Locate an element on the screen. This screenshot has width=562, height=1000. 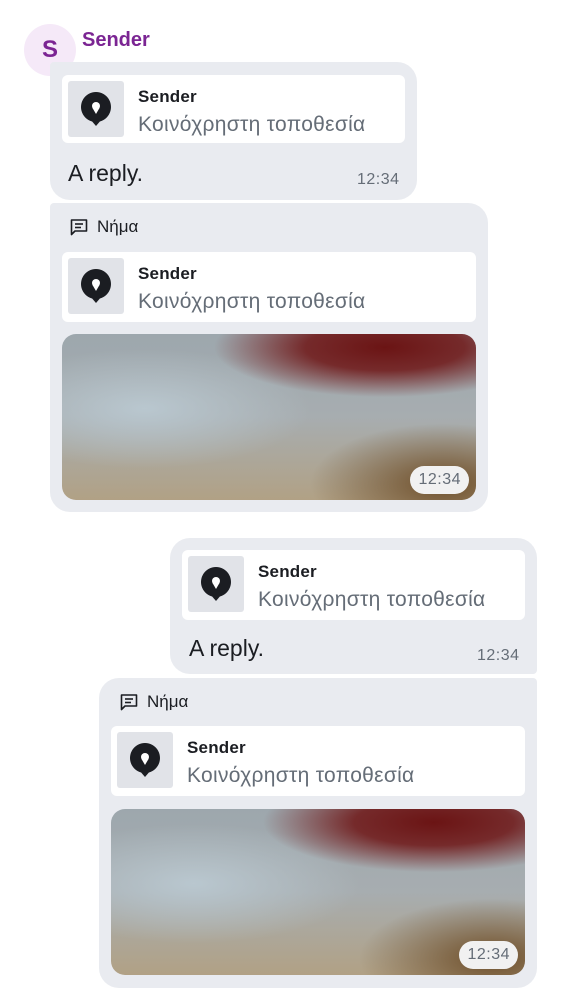
sender-name: Sender is located at coordinates (116, 40).